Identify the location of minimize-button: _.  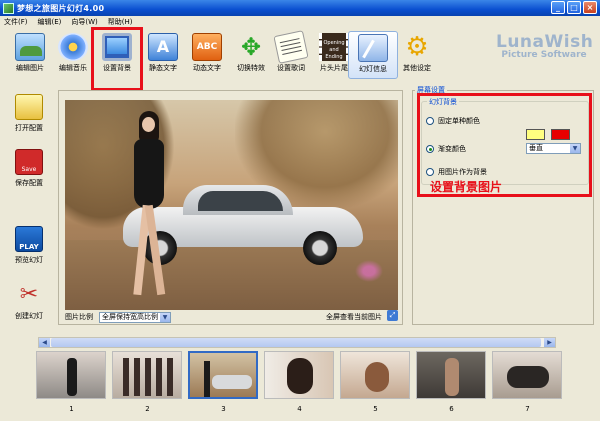
(558, 7).